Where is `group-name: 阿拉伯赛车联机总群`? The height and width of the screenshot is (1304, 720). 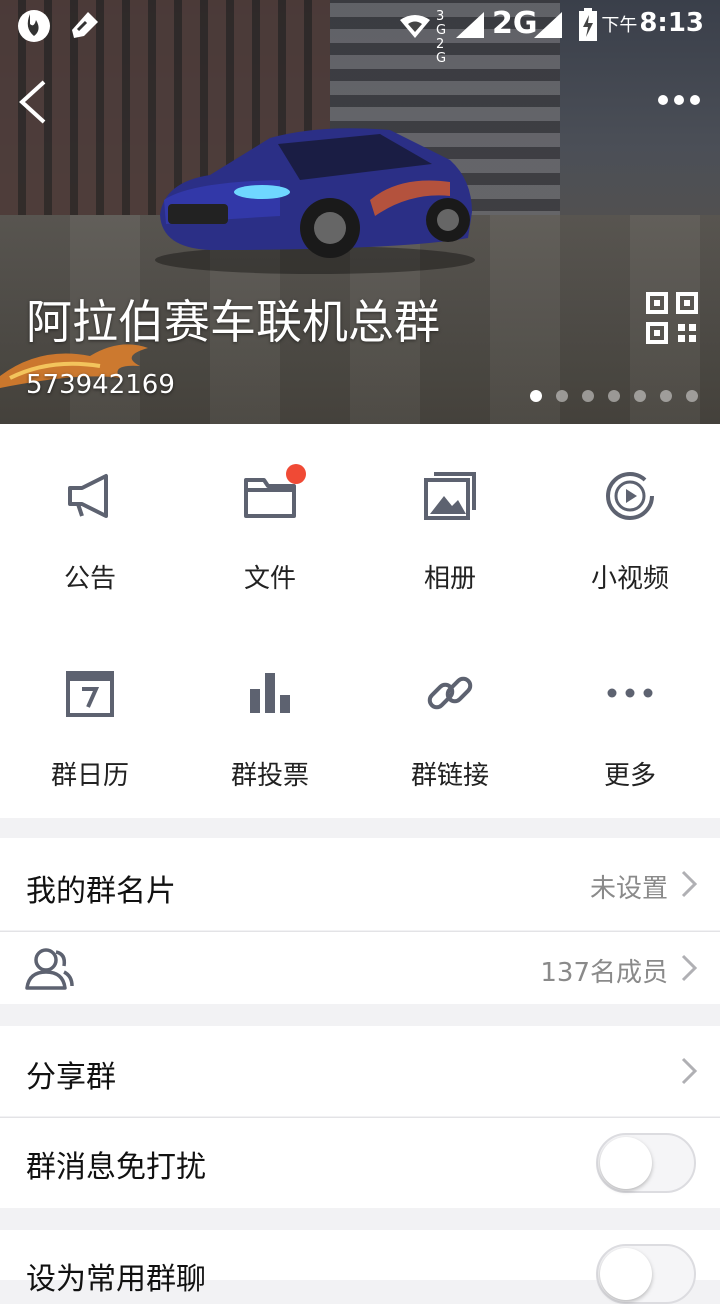 group-name: 阿拉伯赛车联机总群 is located at coordinates (233, 322).